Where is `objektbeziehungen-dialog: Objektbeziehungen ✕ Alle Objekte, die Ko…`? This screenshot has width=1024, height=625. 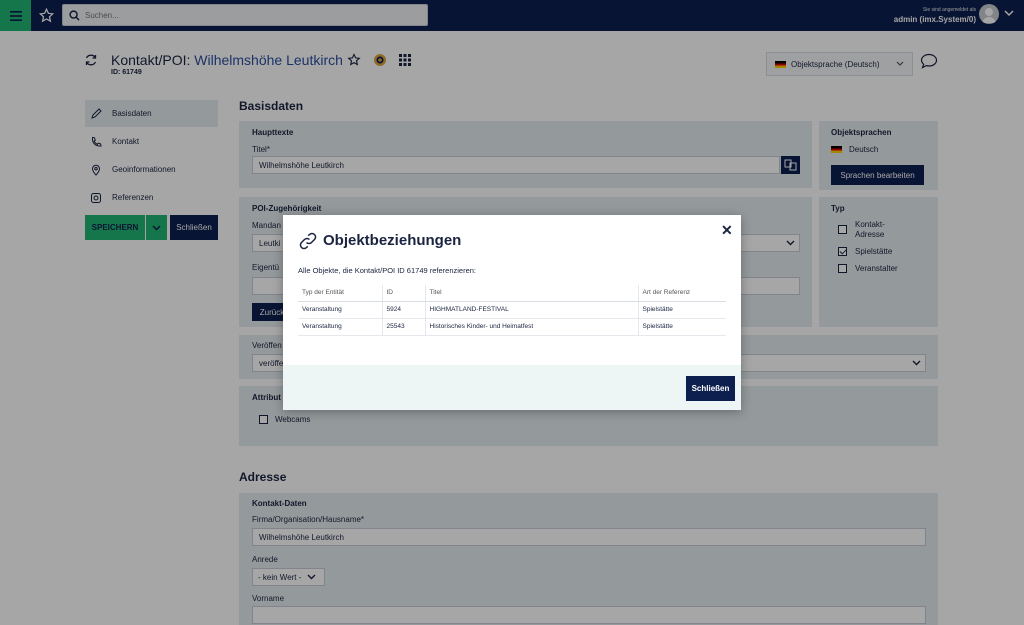 objektbeziehungen-dialog: Objektbeziehungen ✕ Alle Objekte, die Ko… is located at coordinates (512, 312).